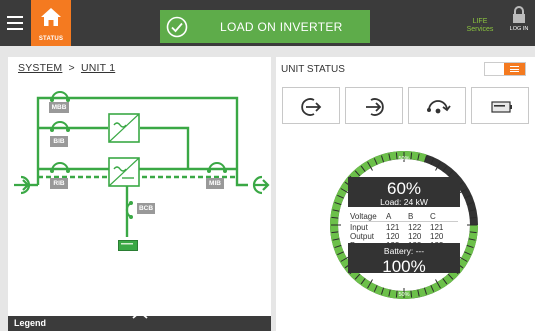 This screenshot has height=331, width=535. Describe the element at coordinates (51, 39) in the screenshot. I see `status-tab-label: STATUS` at that location.